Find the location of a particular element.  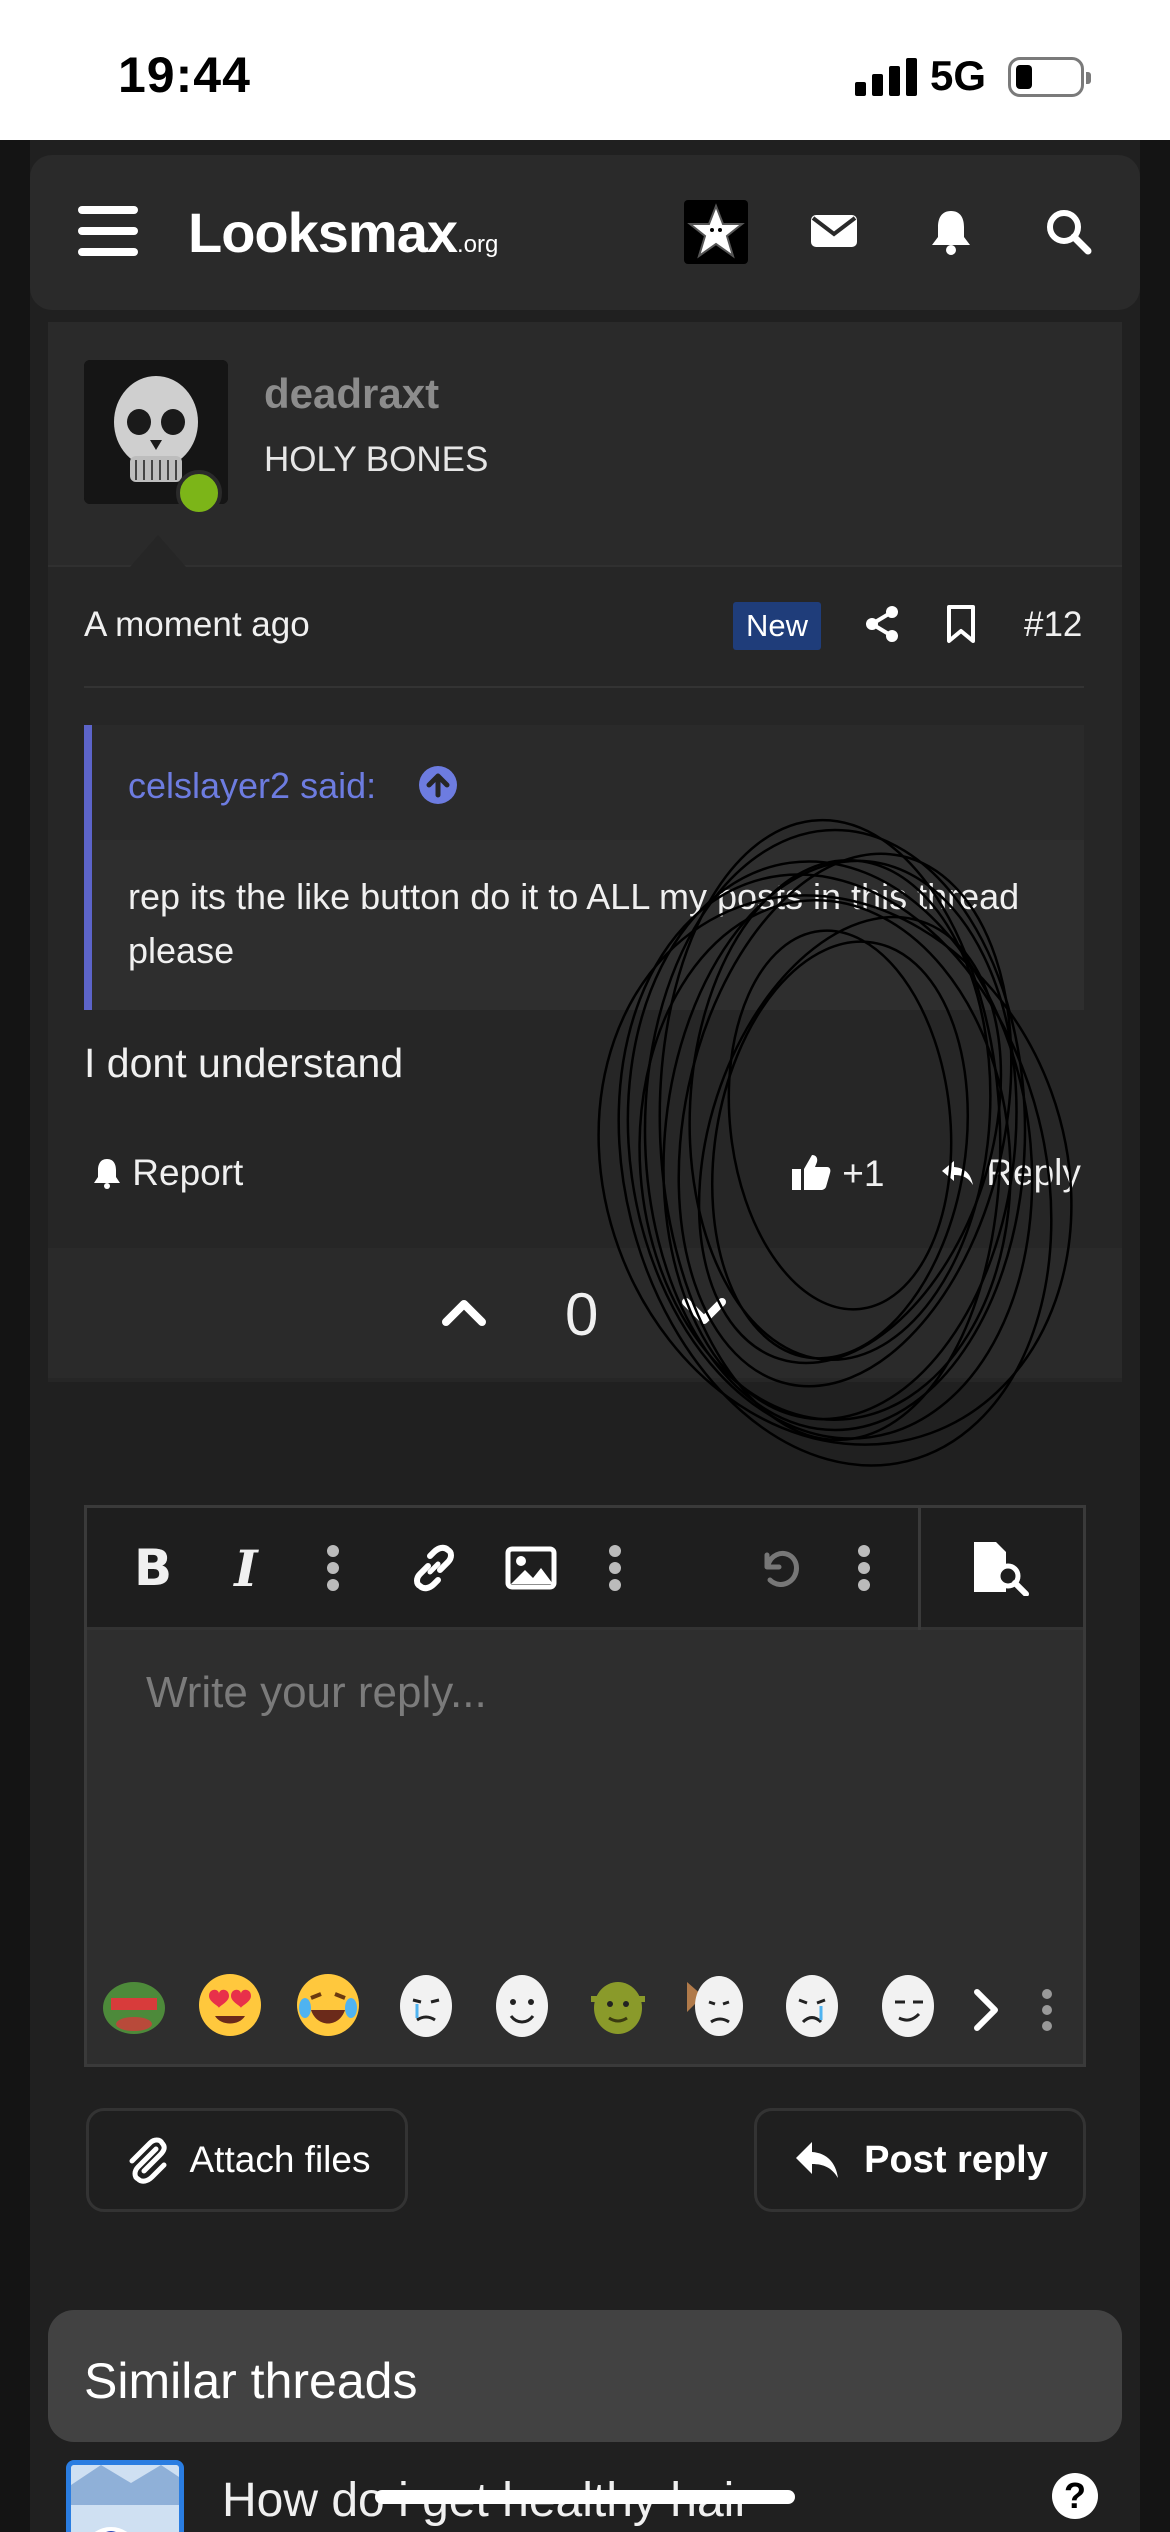

arrow-up-circle-icon is located at coordinates (438, 785).